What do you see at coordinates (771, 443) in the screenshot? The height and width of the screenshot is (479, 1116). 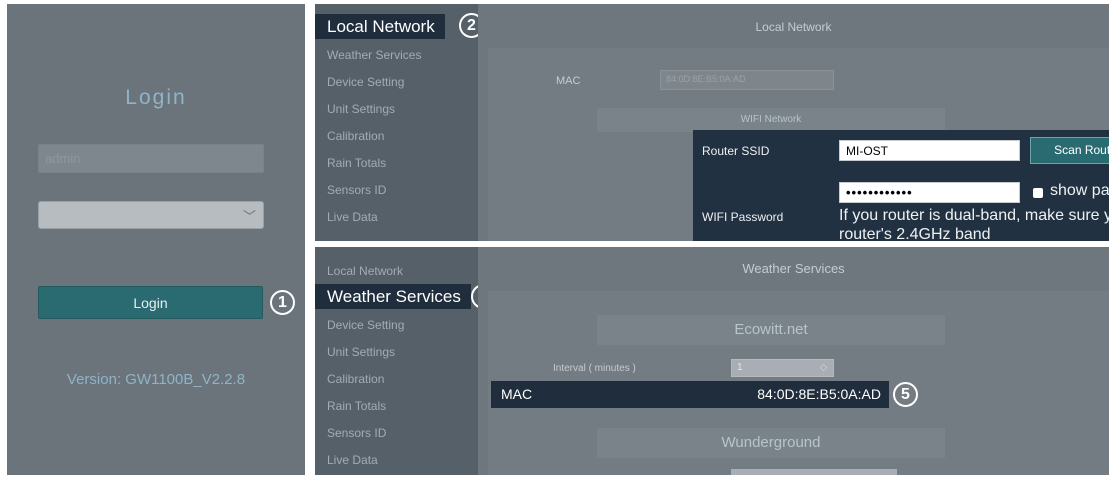 I see `wunderground-header: Wunderground` at bounding box center [771, 443].